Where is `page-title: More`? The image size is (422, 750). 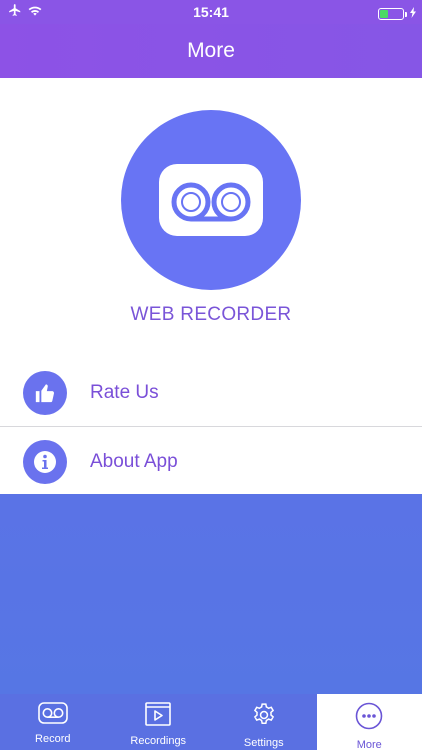 page-title: More is located at coordinates (211, 50).